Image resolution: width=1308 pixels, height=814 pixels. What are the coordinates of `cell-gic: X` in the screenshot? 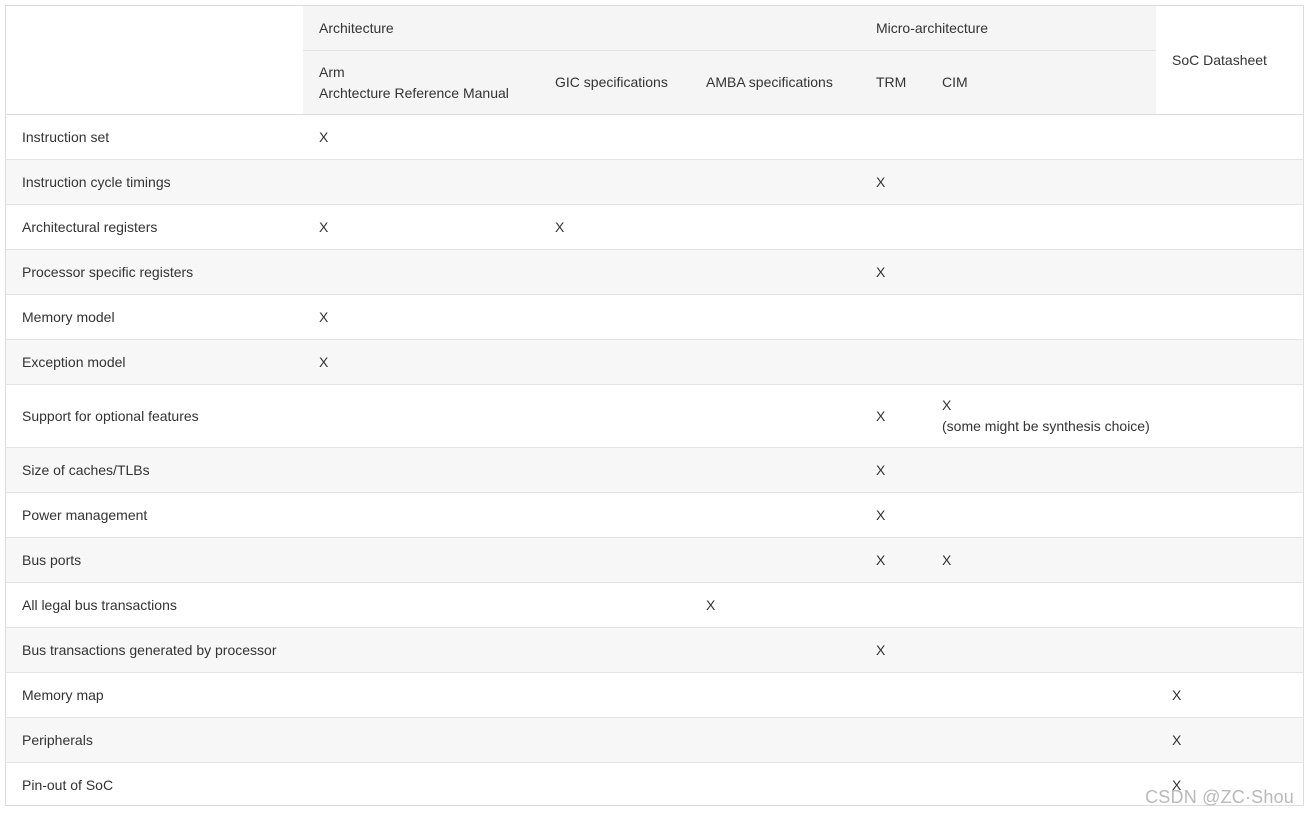 It's located at (560, 226).